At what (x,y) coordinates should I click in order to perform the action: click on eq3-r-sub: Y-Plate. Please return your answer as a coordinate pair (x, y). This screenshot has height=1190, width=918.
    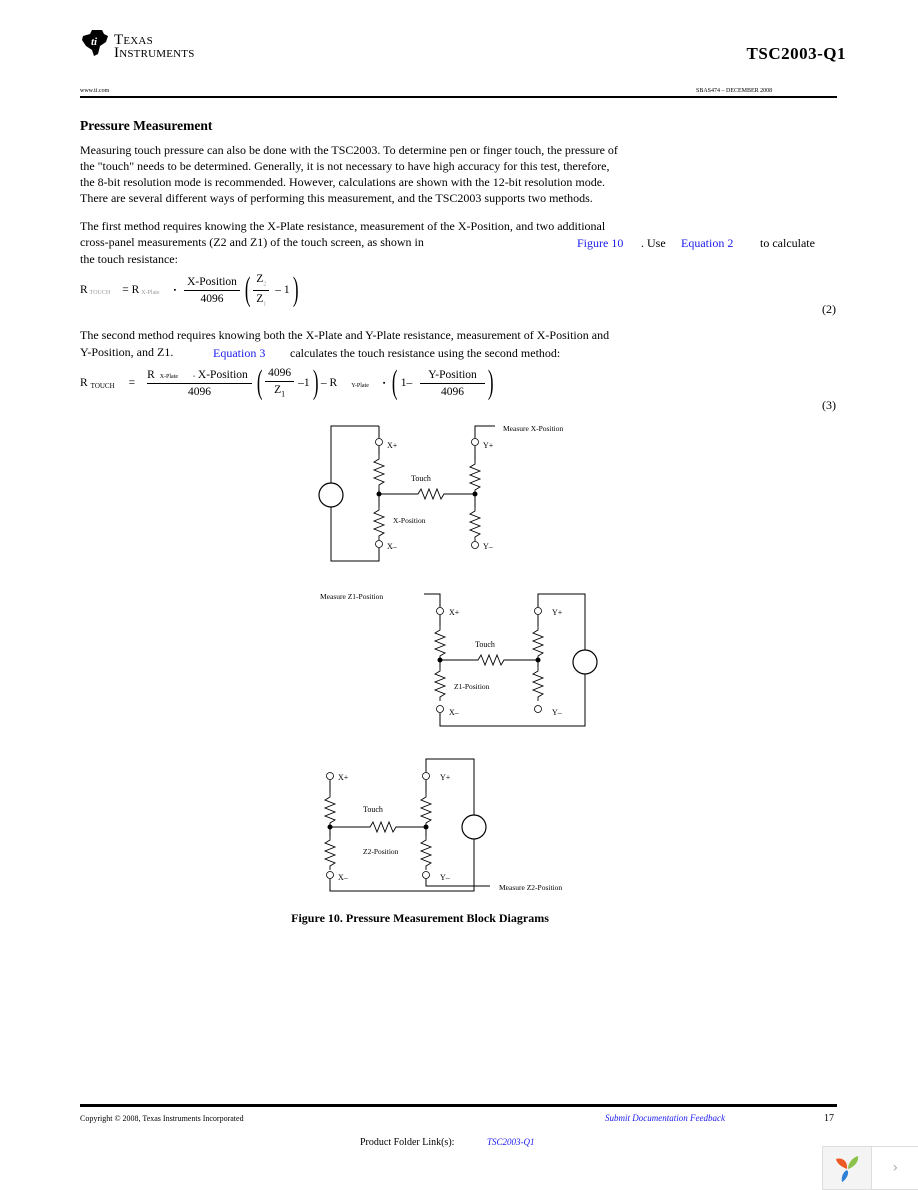
    Looking at the image, I should click on (360, 386).